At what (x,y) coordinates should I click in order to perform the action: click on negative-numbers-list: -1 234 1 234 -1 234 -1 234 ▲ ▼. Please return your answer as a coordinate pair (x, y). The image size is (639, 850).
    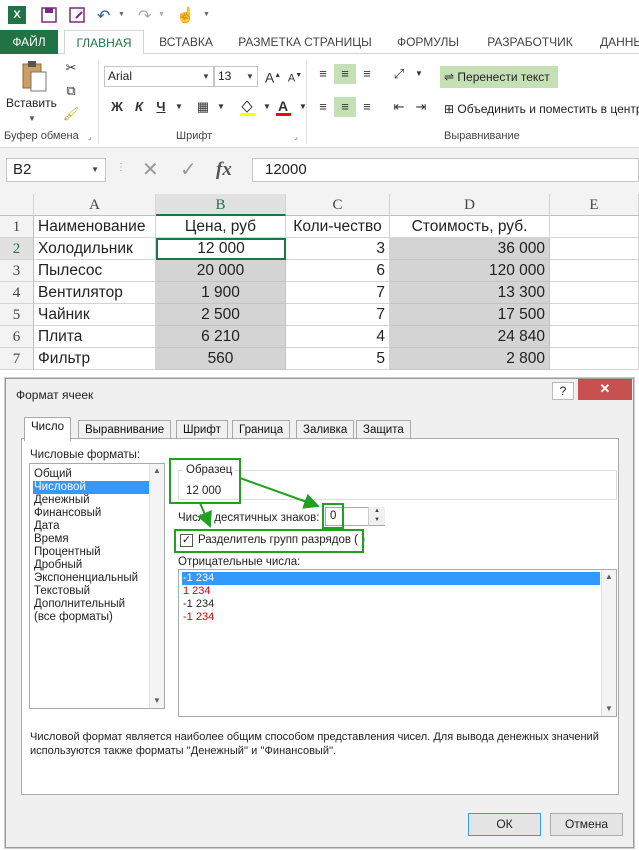
    Looking at the image, I should click on (397, 643).